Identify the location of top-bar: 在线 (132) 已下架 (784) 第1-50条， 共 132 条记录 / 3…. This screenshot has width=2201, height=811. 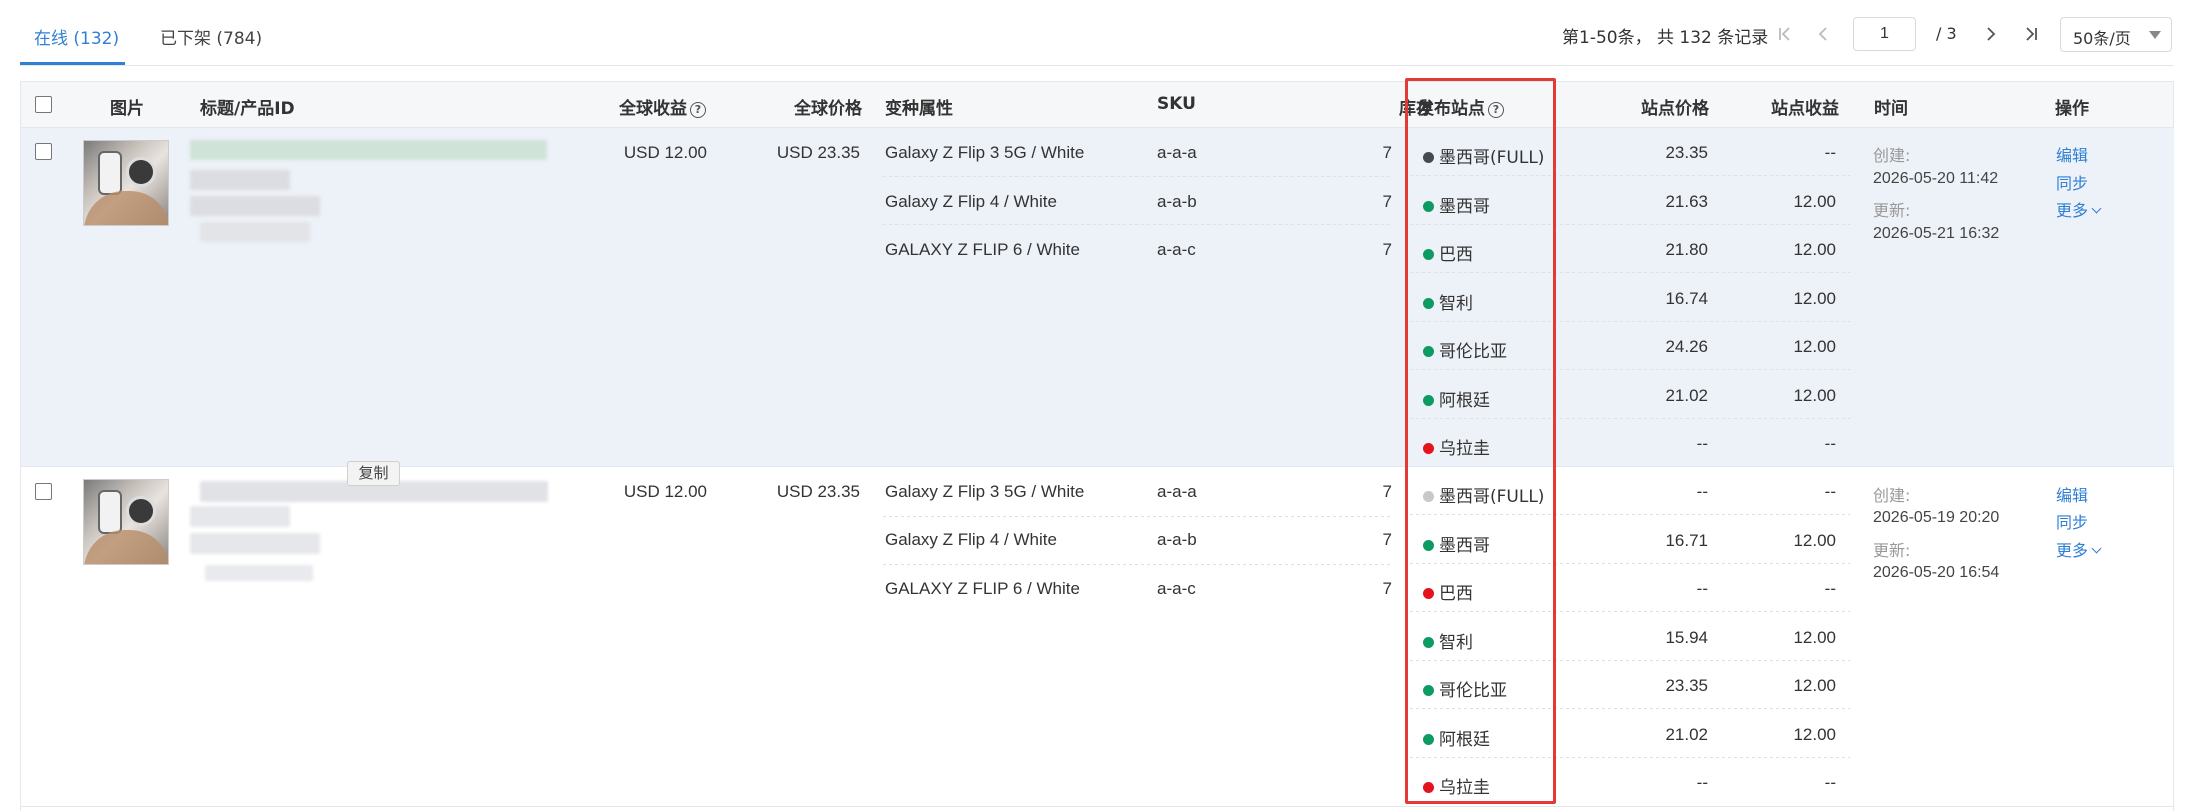
(1100, 33).